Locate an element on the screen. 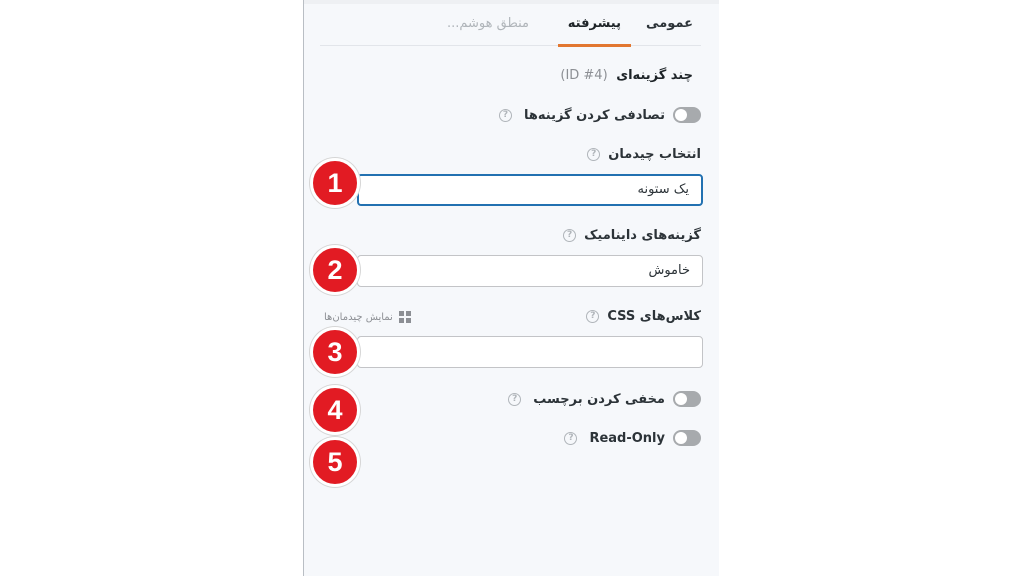 The width and height of the screenshot is (1024, 576). callout-badge-1: 1 is located at coordinates (335, 183).